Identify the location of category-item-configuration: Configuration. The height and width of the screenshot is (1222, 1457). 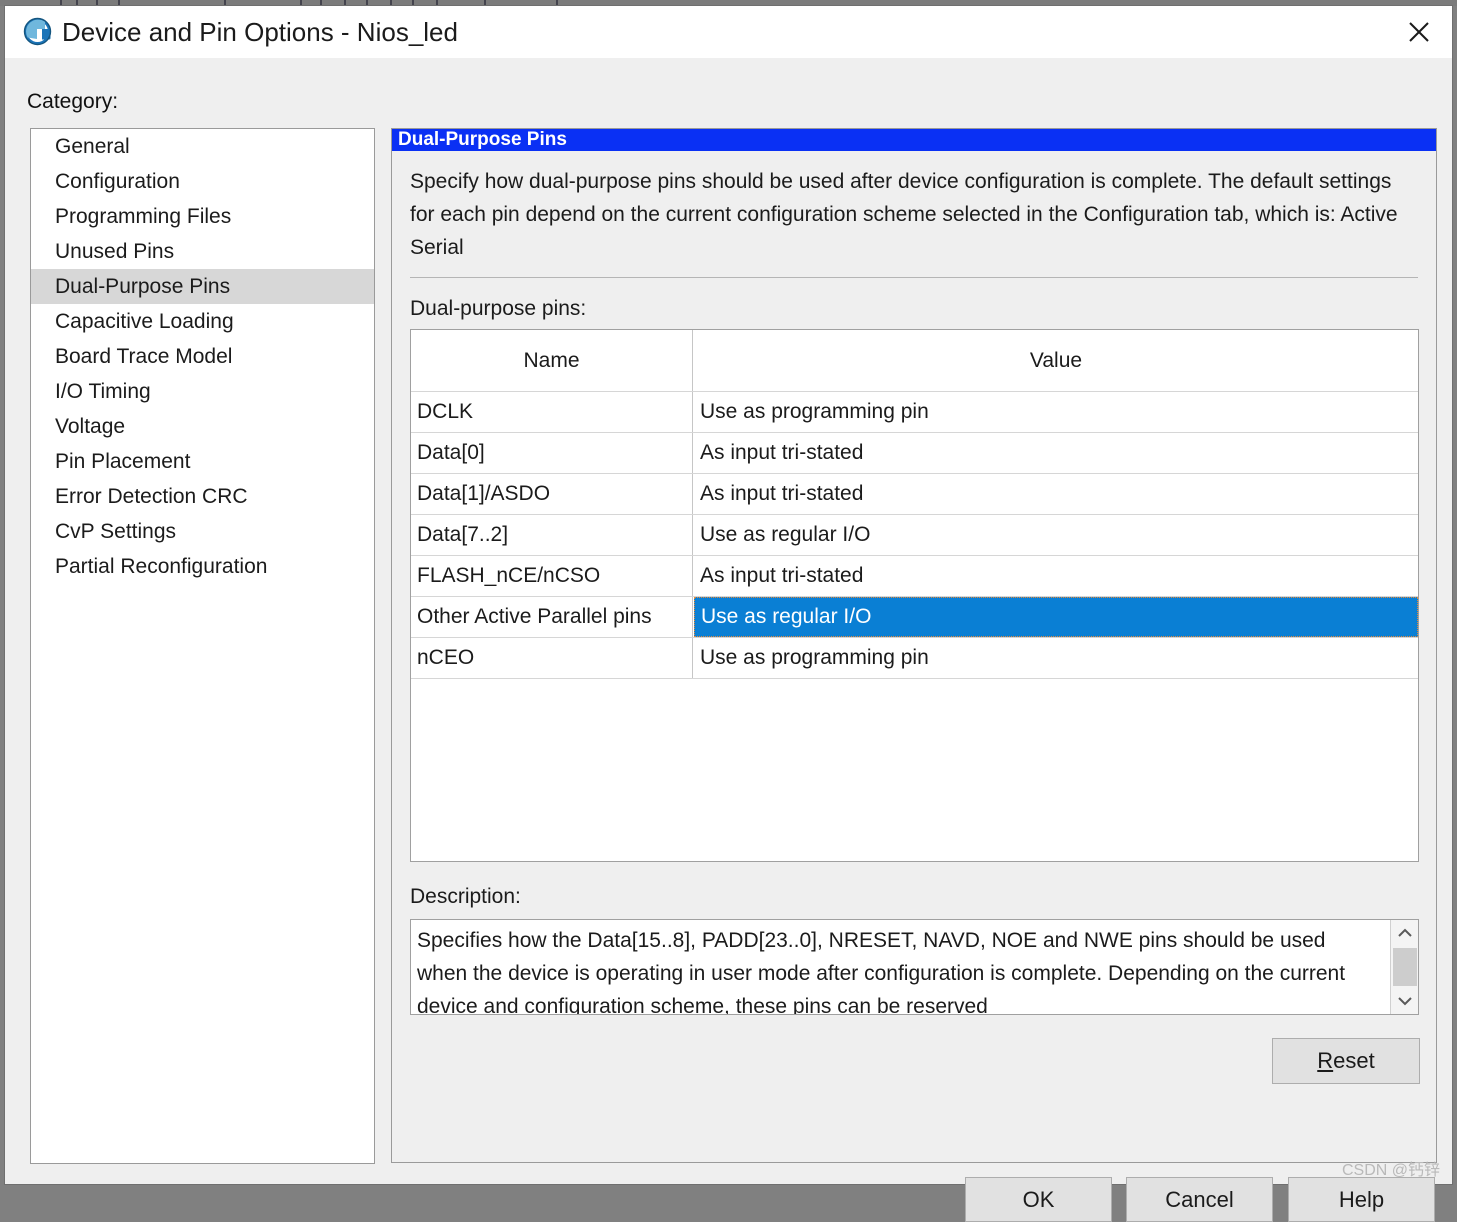
(202, 181).